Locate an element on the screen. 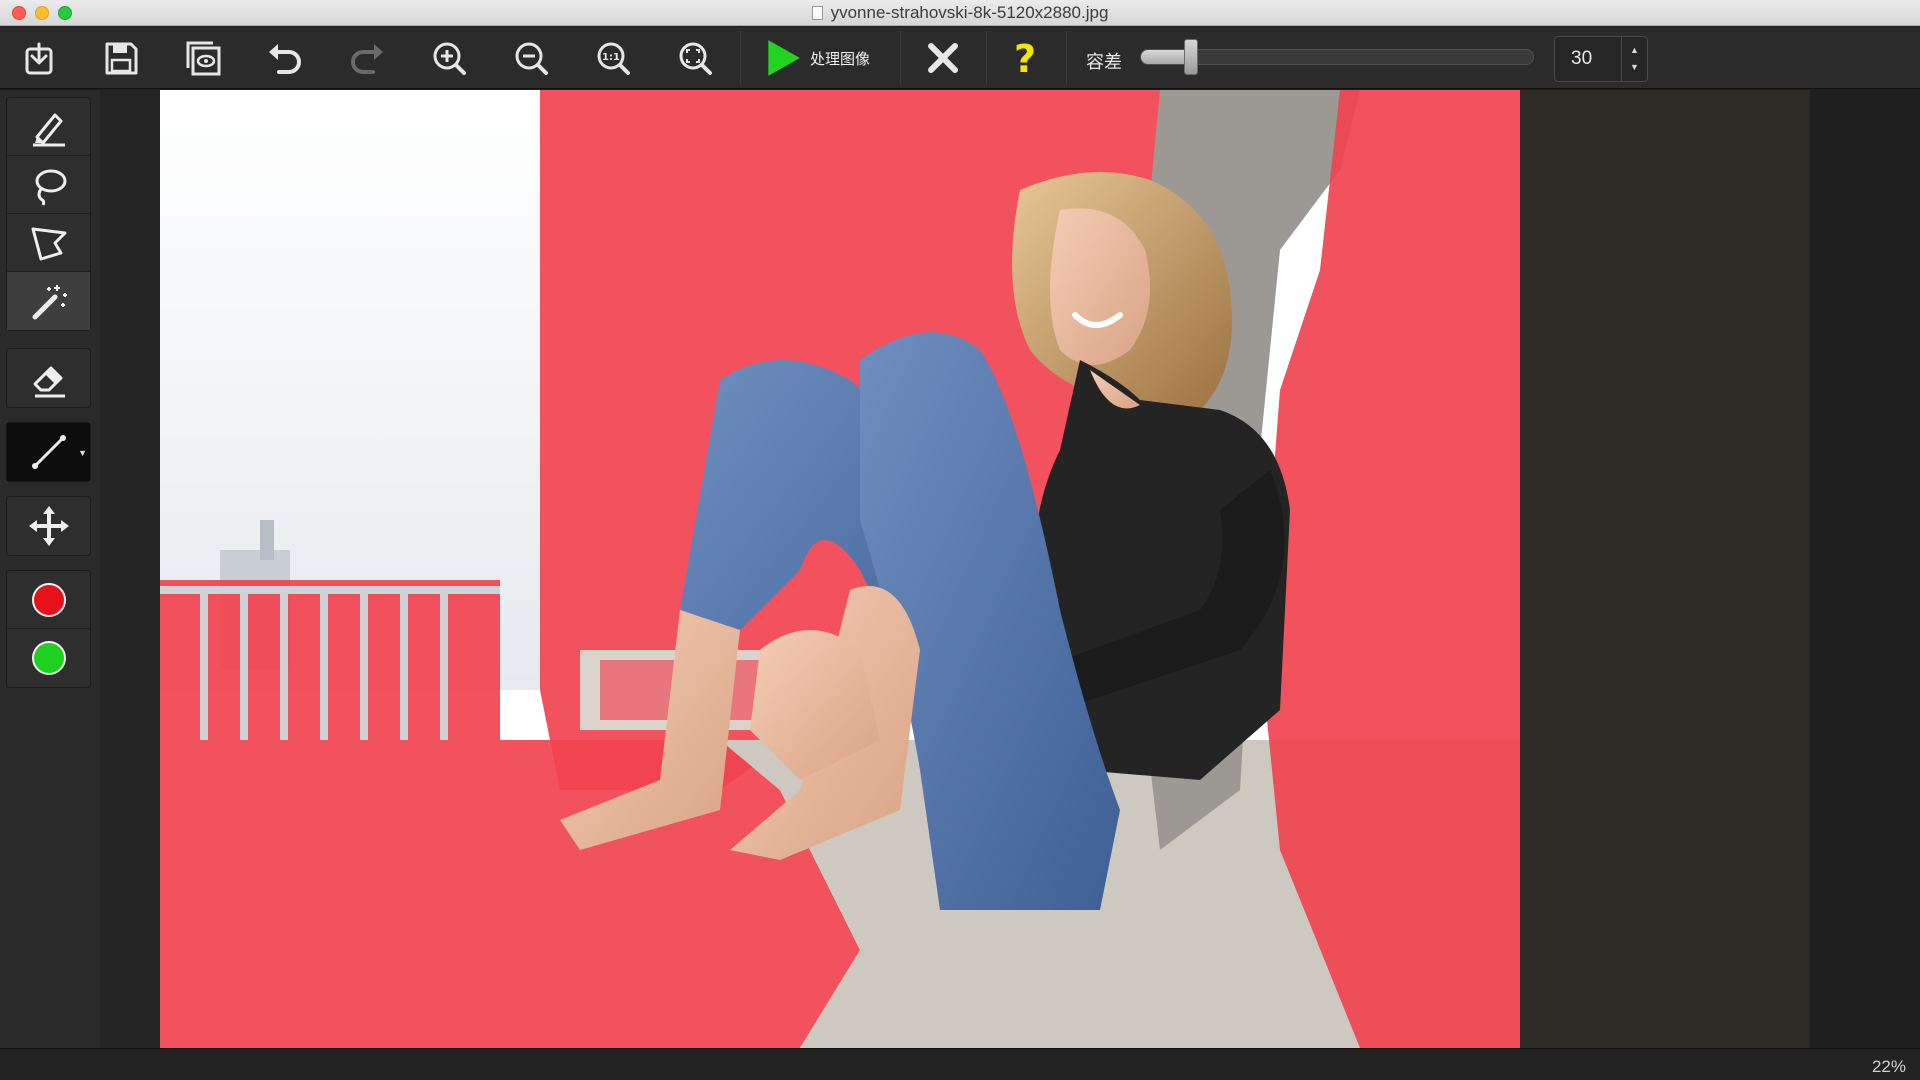 This screenshot has height=1080, width=1920. toolbar: 1:1 处理图像 ? 容差 30 ▲ ▼ is located at coordinates (960, 58).